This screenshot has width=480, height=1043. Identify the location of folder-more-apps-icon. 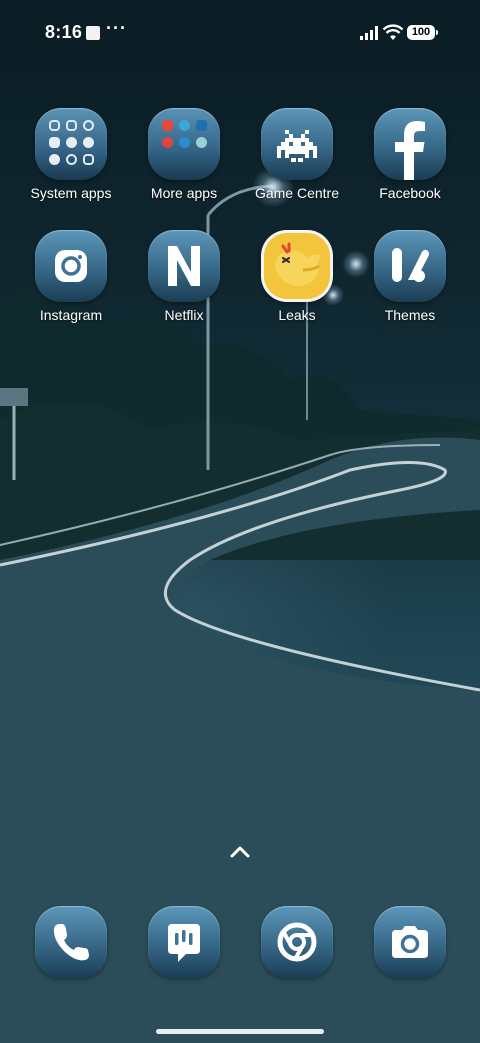
(184, 144).